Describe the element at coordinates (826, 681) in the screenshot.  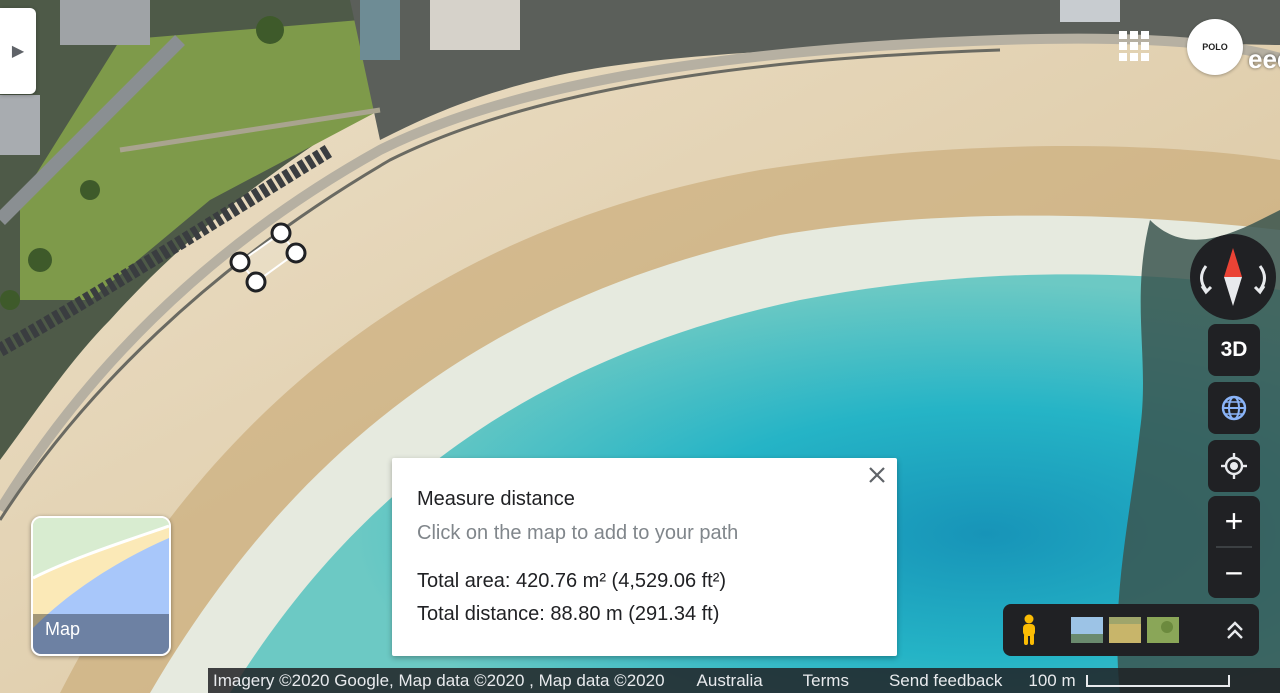
I see `terms-link: Terms` at that location.